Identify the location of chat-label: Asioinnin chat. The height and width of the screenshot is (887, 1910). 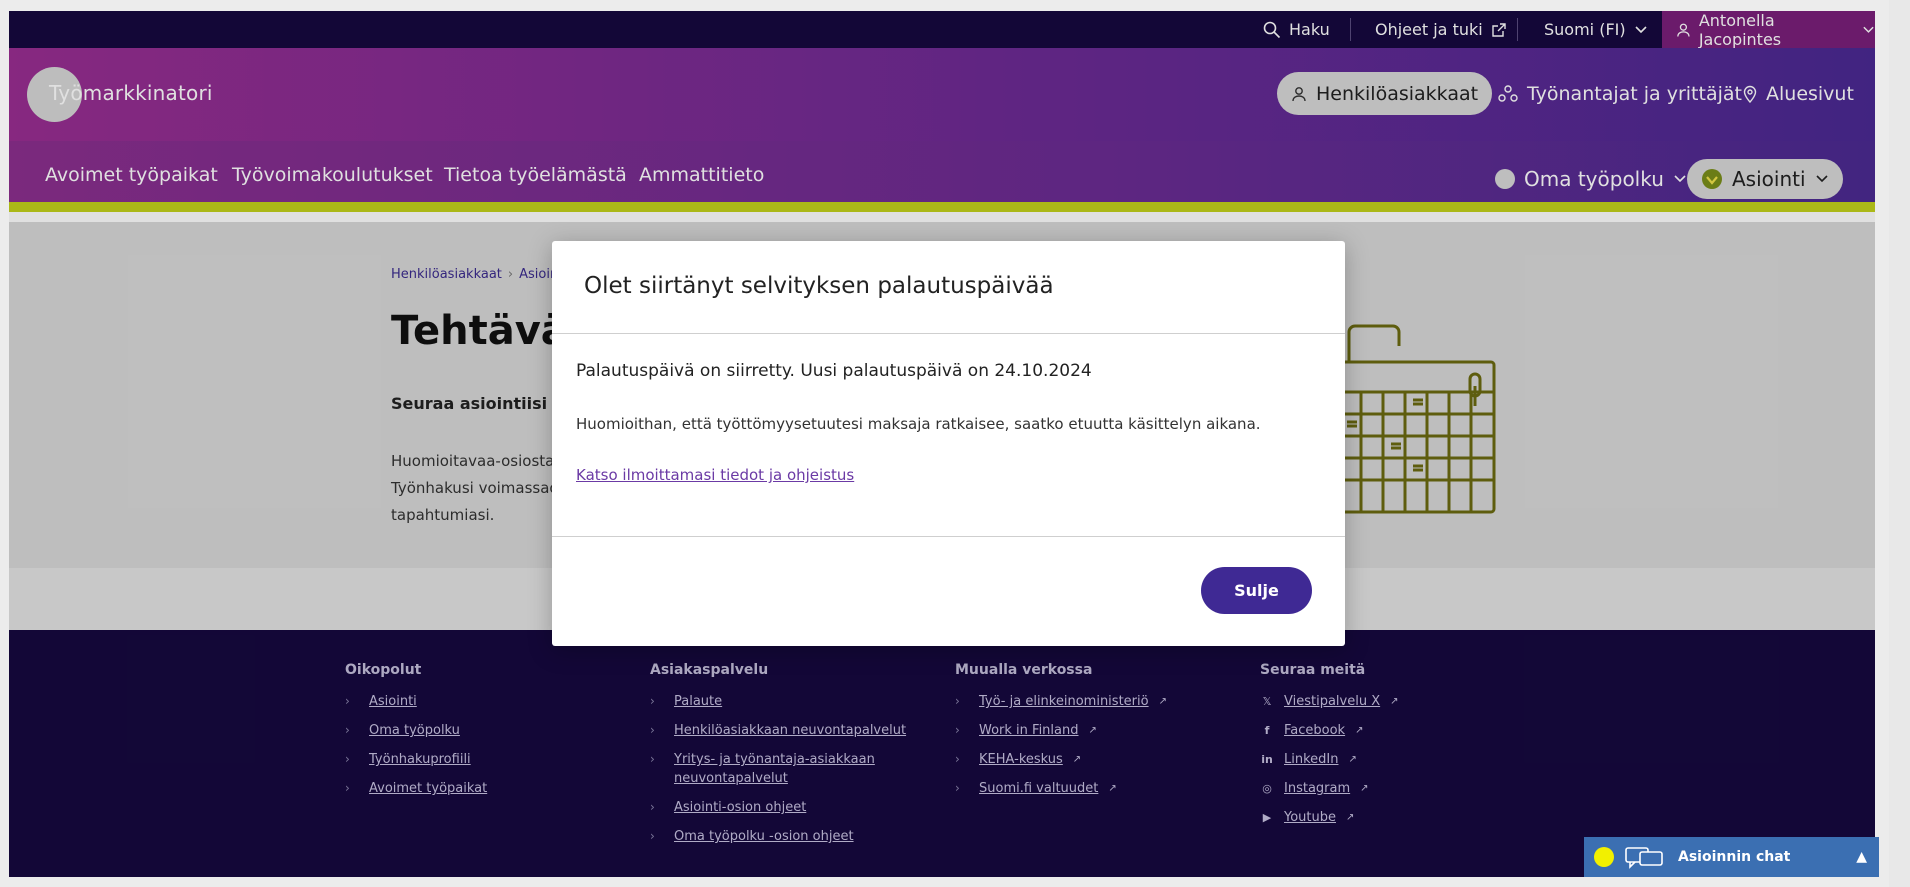
(1734, 857).